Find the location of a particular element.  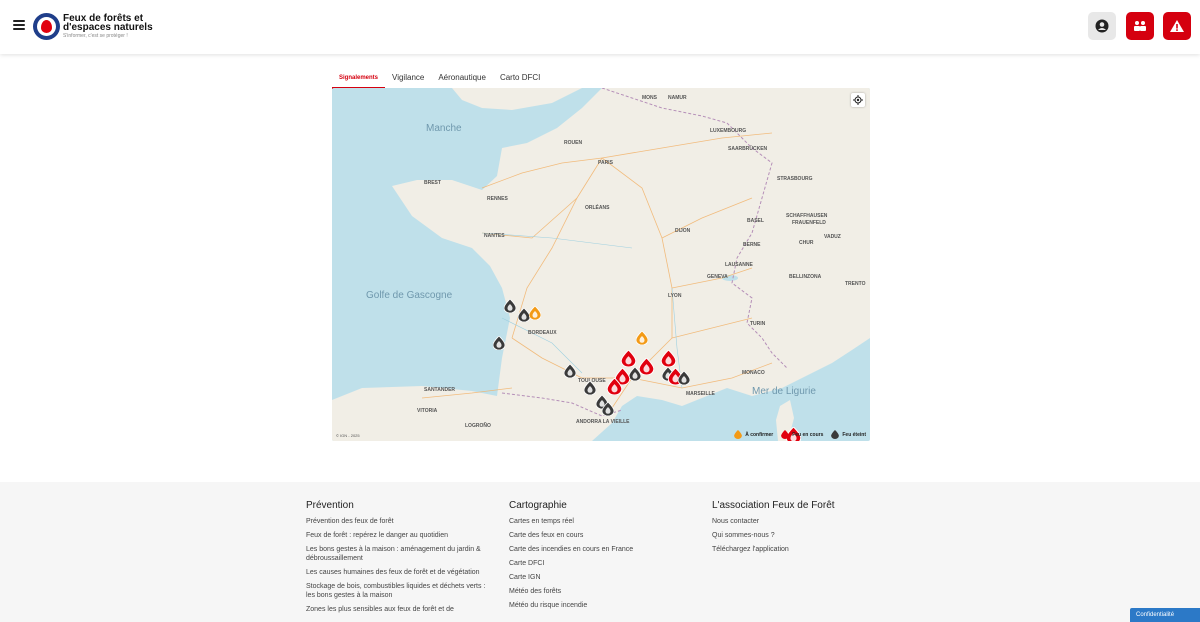

privacy-button: Confidentialité is located at coordinates (1165, 615).